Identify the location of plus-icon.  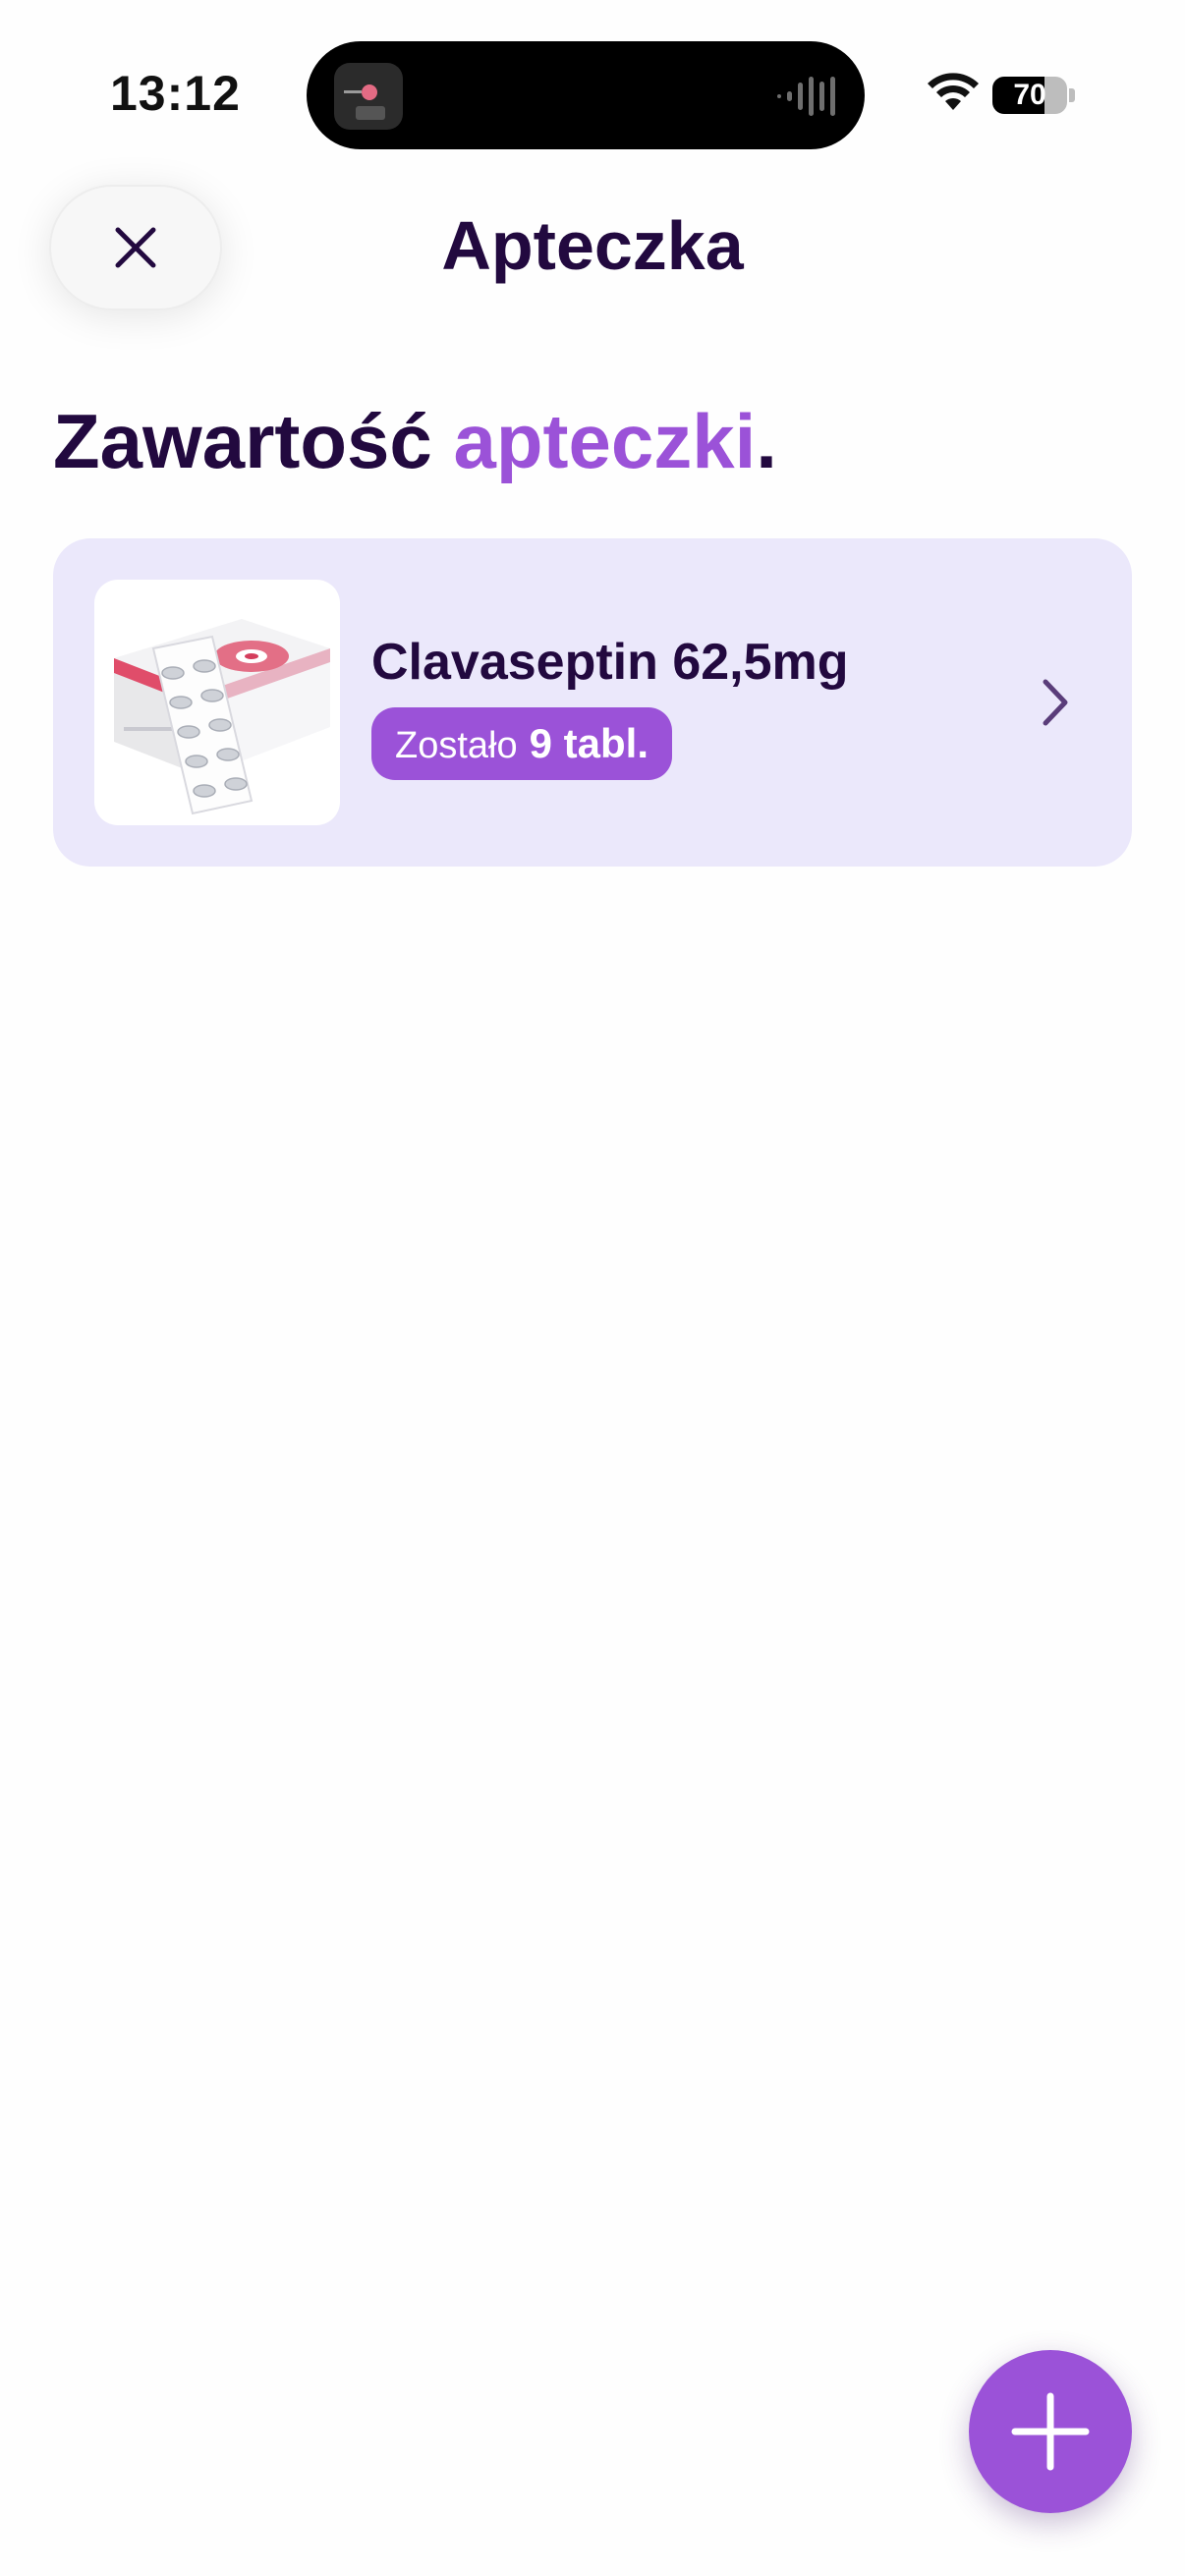
(1050, 2431).